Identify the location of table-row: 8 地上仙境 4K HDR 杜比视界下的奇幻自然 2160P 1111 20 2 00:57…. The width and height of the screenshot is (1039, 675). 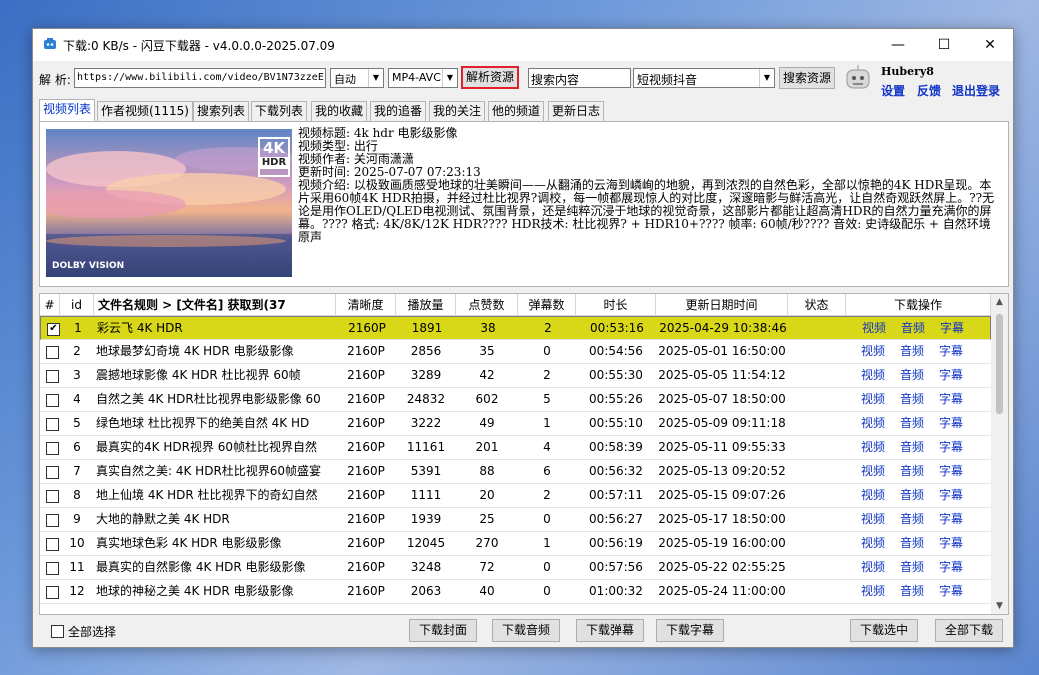
(515, 496).